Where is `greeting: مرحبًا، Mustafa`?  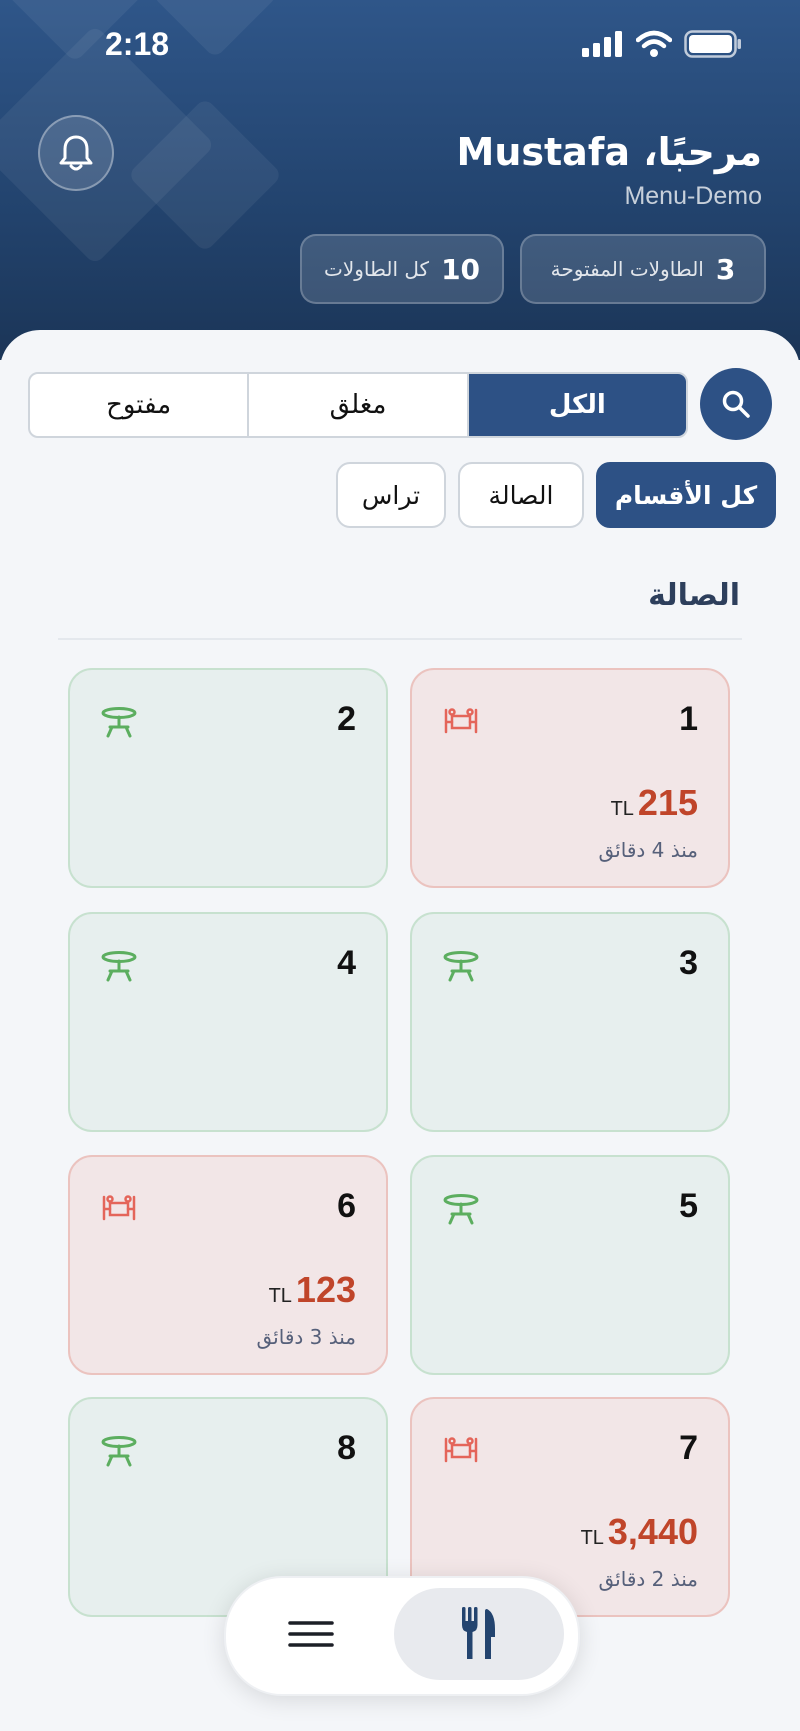 greeting: مرحبًا، Mustafa is located at coordinates (609, 152).